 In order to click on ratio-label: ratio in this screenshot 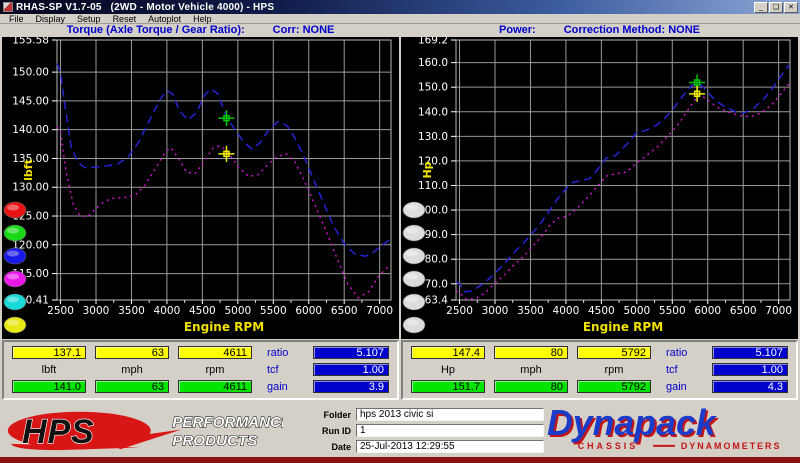, I will do `click(278, 352)`.